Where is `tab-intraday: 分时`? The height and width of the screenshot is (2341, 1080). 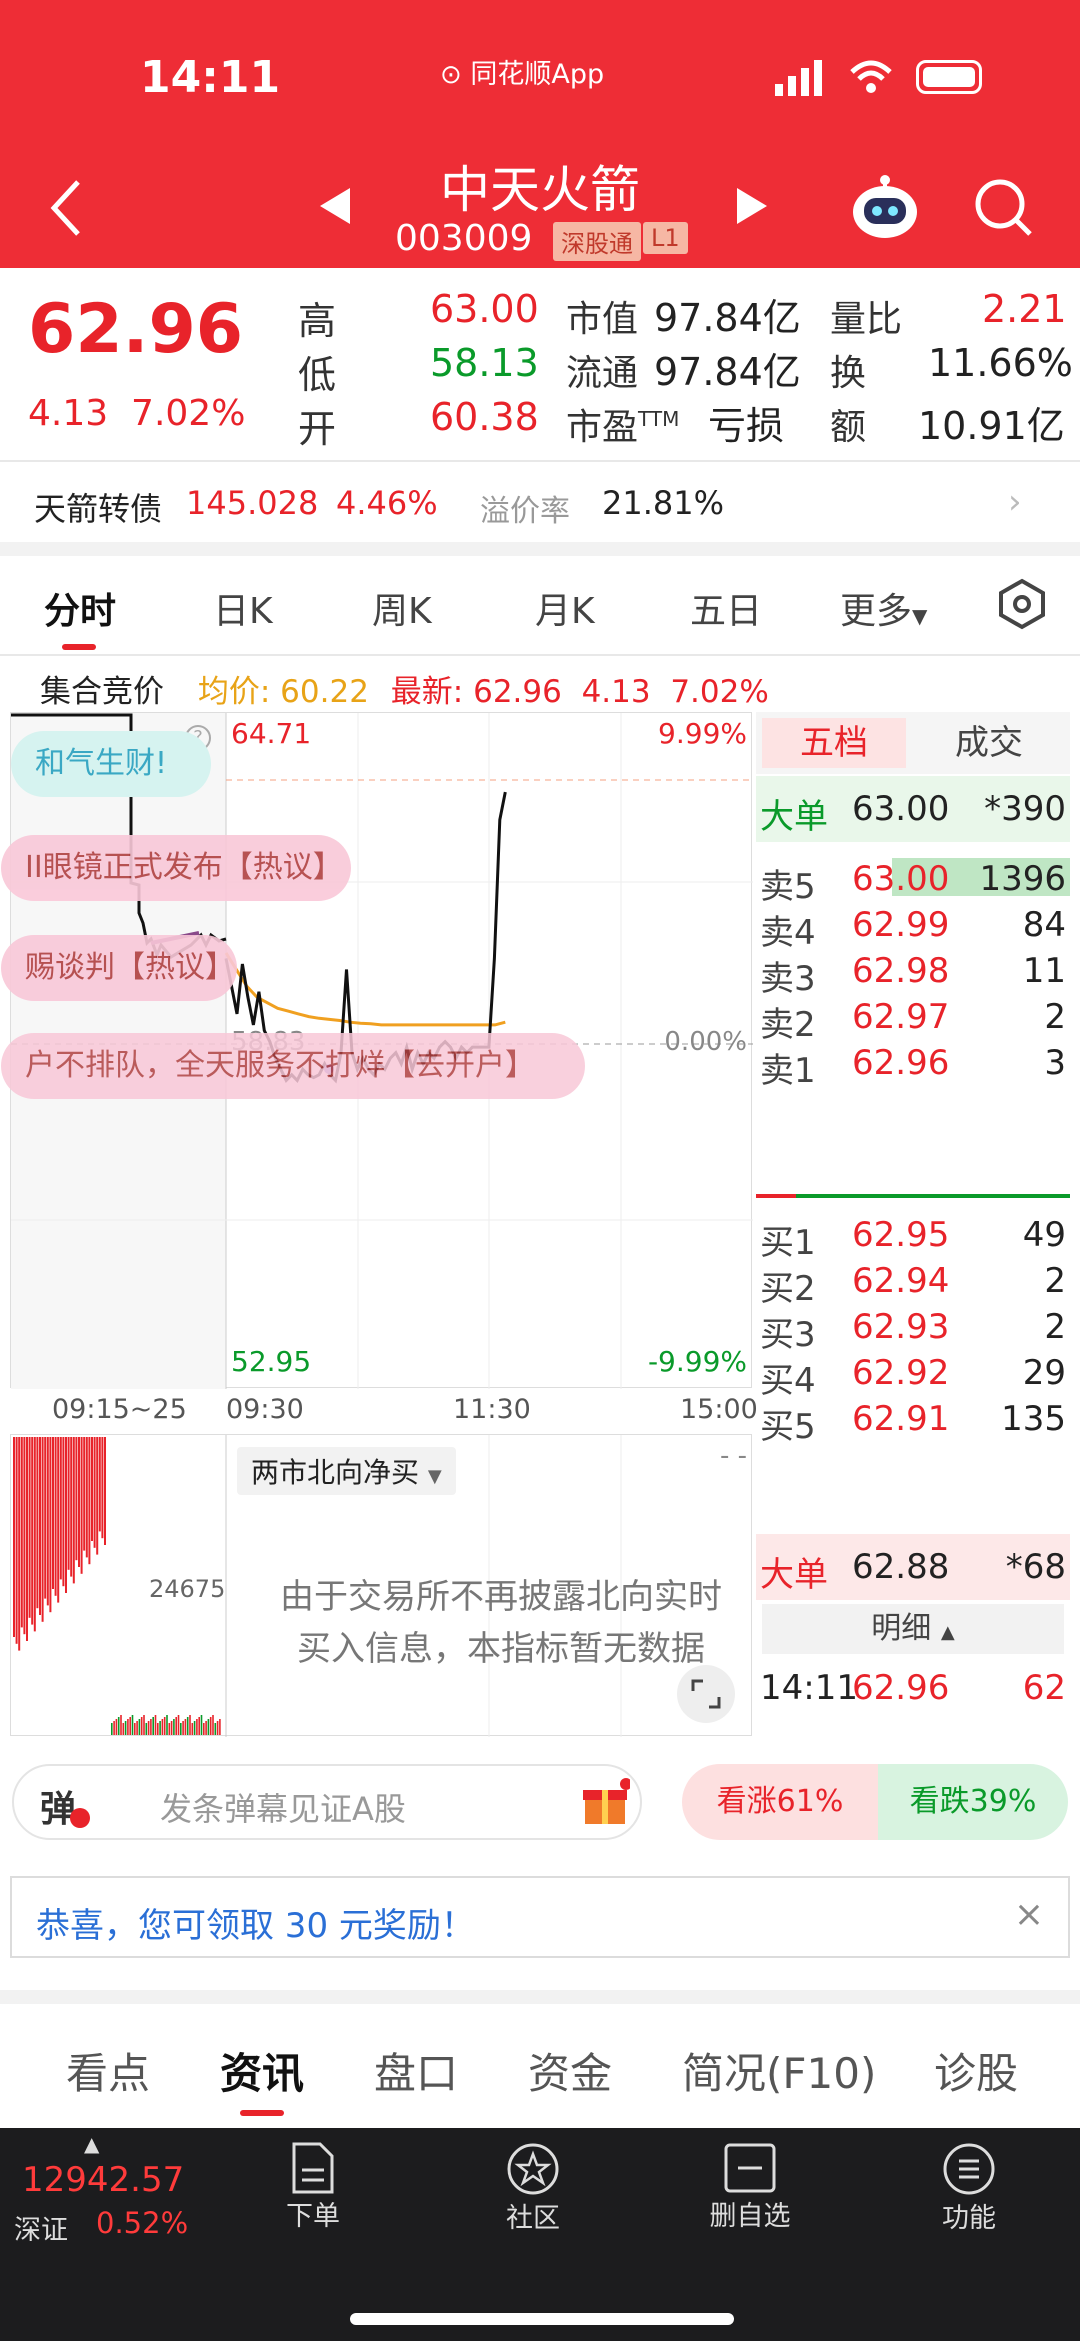
tab-intraday: 分时 is located at coordinates (80, 608).